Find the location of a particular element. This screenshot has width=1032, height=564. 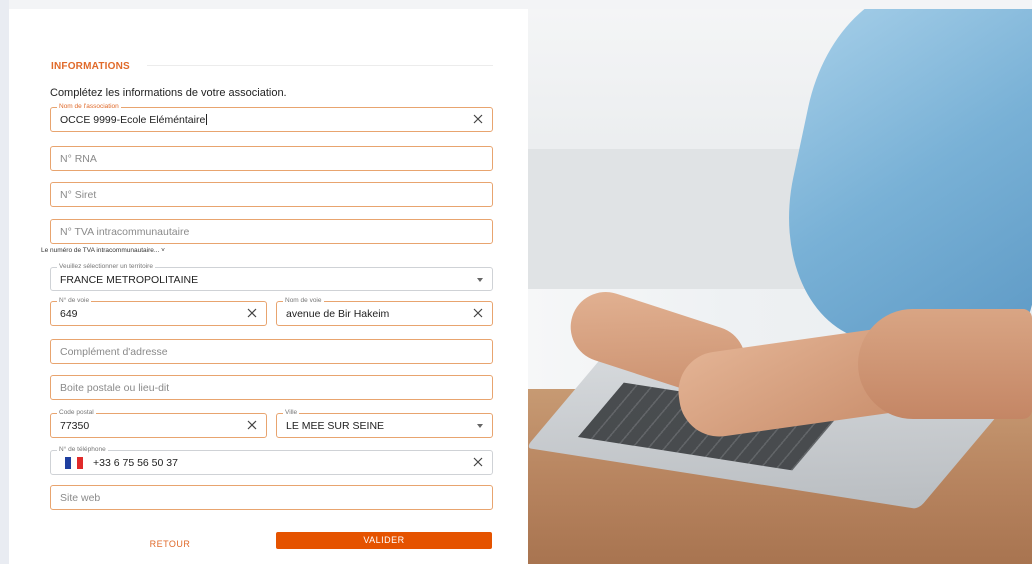

territoire-value: FRANCE METROPOLITAINE is located at coordinates (129, 280).